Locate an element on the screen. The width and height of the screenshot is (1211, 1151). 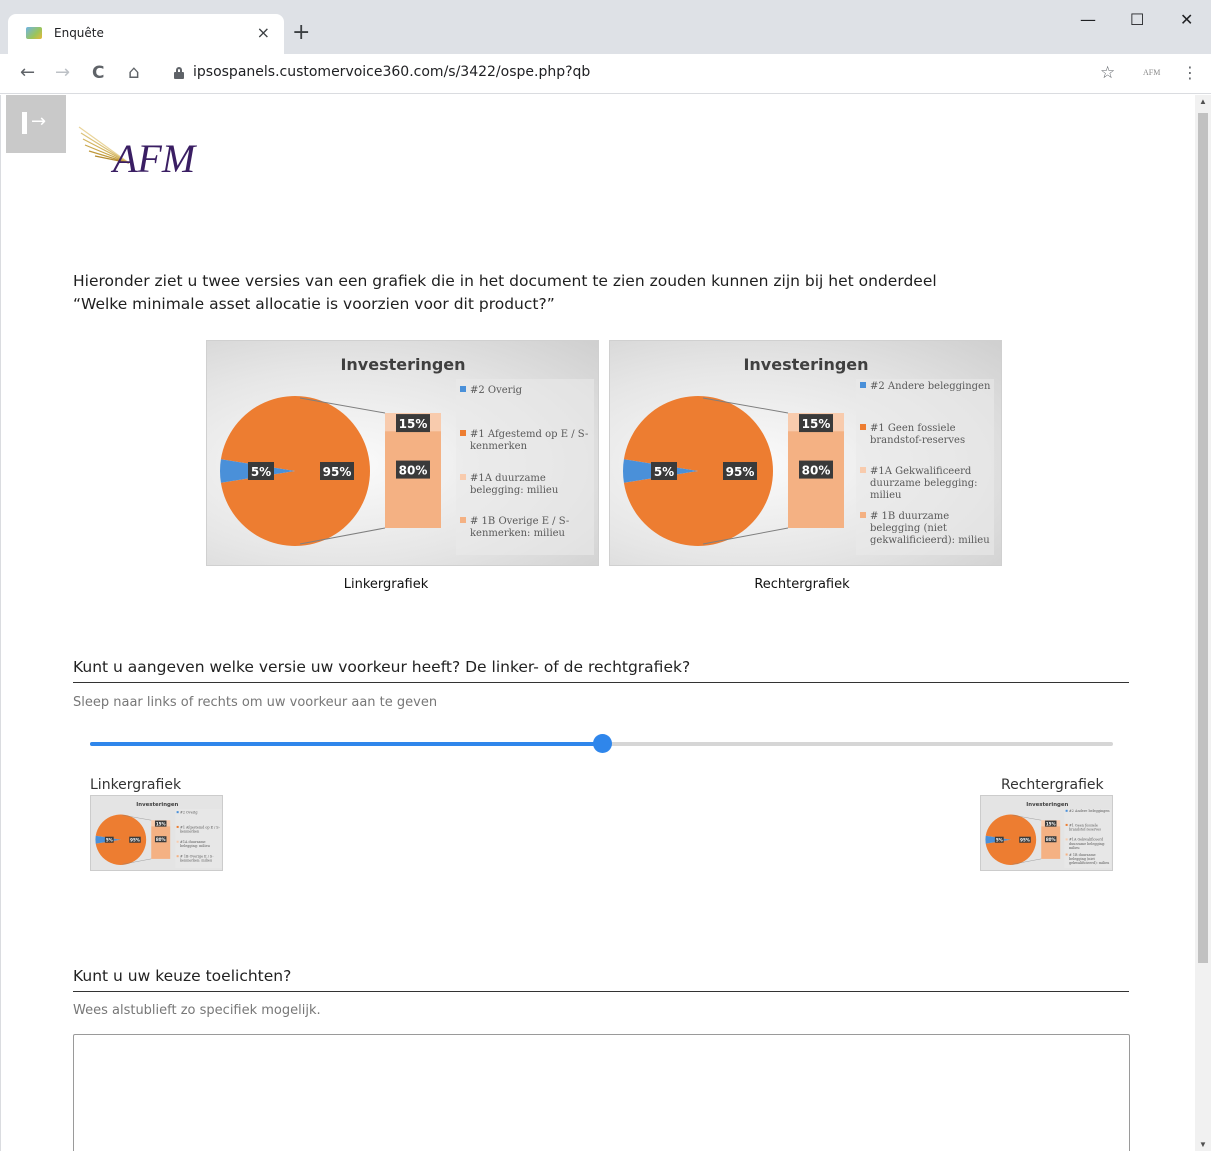
page-scrollbar: ▲ ▼ is located at coordinates (1203, 623).